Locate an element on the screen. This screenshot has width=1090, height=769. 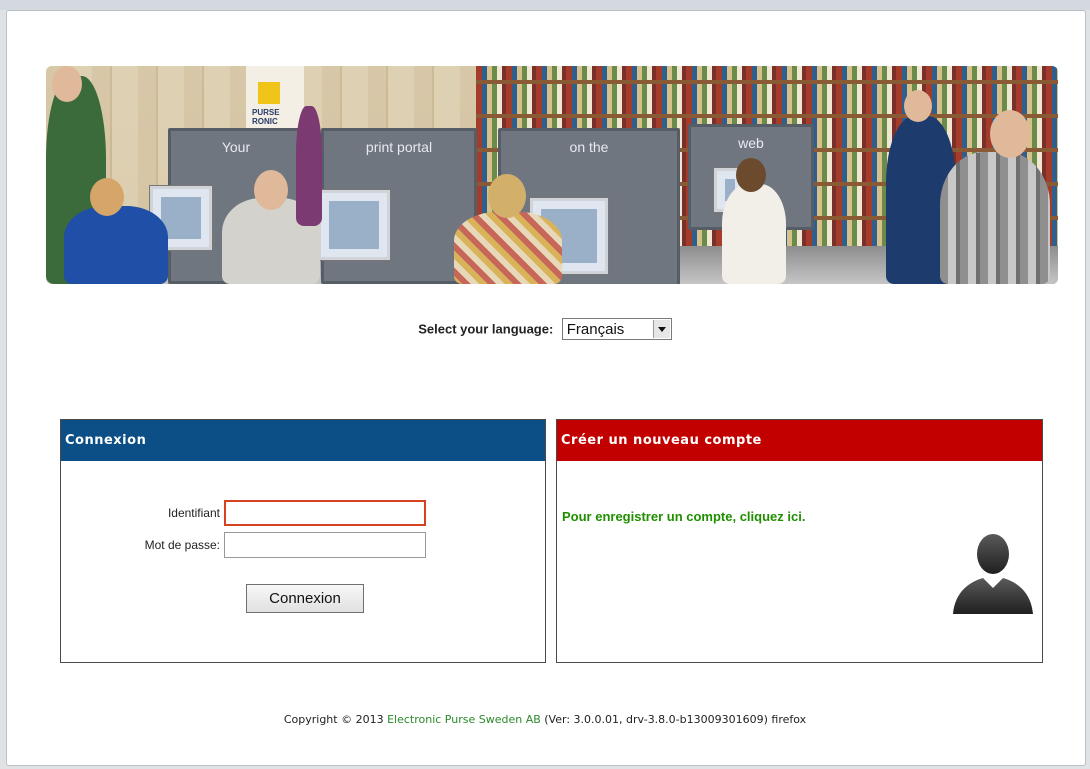
user-silhouette-icon is located at coordinates (993, 573).